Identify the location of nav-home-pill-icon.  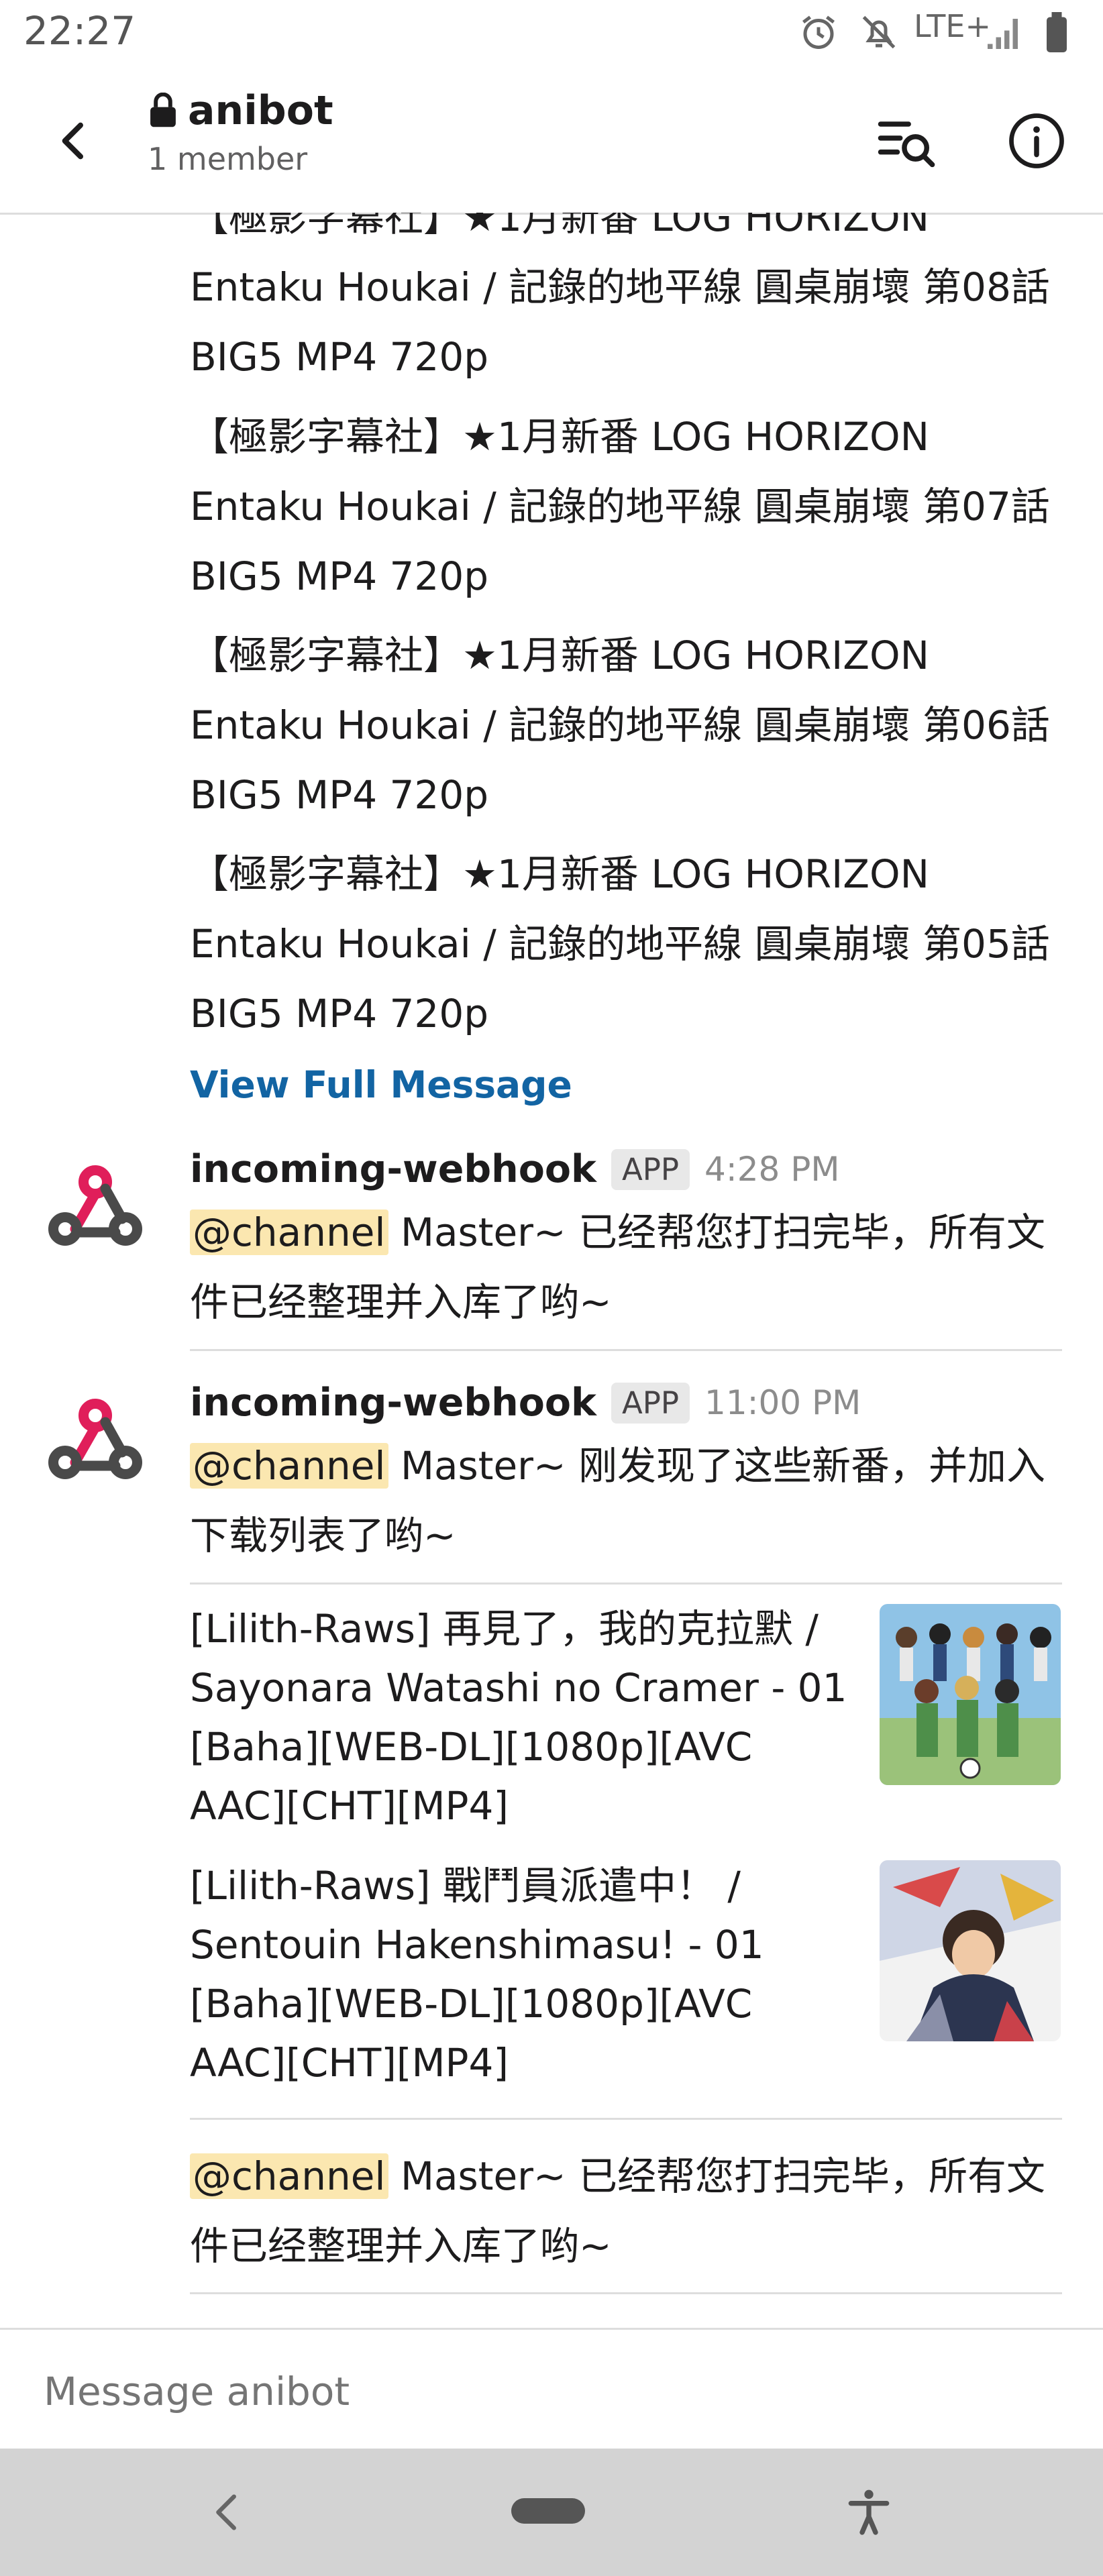
(548, 2511).